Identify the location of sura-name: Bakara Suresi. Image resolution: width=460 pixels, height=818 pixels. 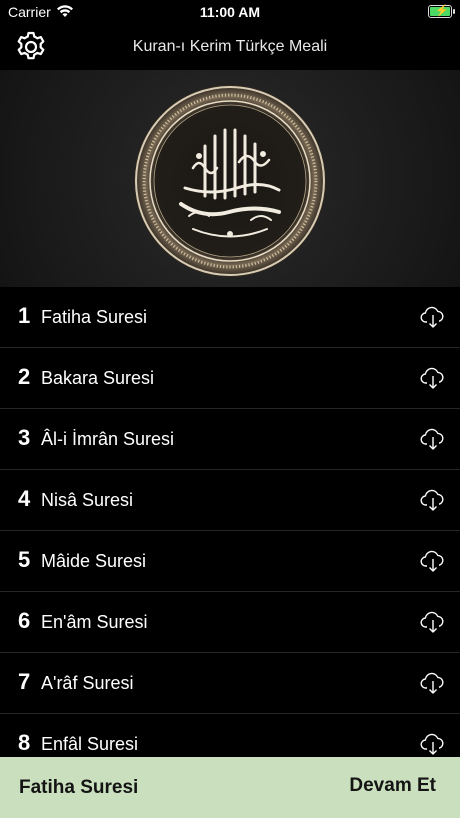
(98, 378).